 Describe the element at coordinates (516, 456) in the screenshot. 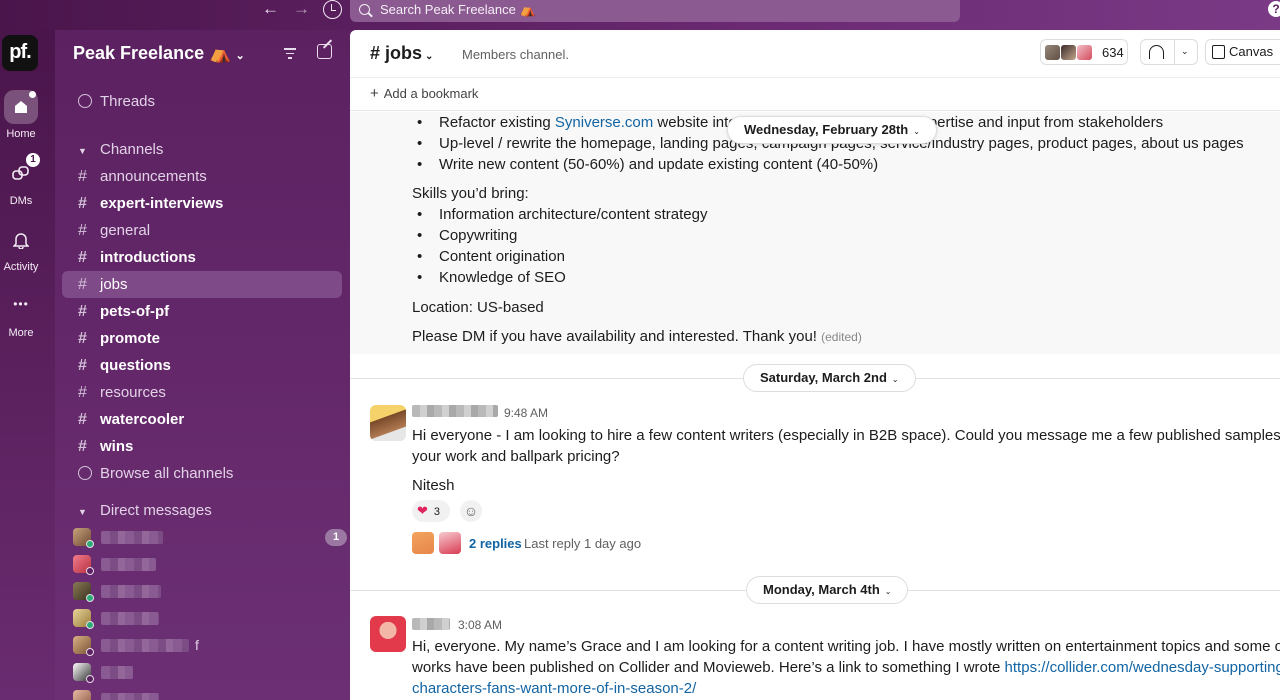

I see `message-text: your work and ballpark pricing?` at that location.